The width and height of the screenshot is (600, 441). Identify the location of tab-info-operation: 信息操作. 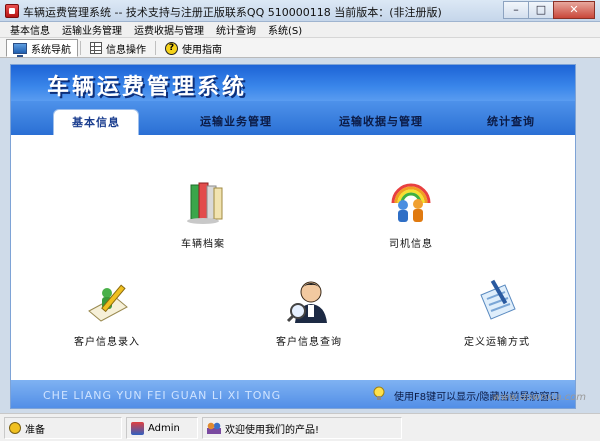
(118, 48).